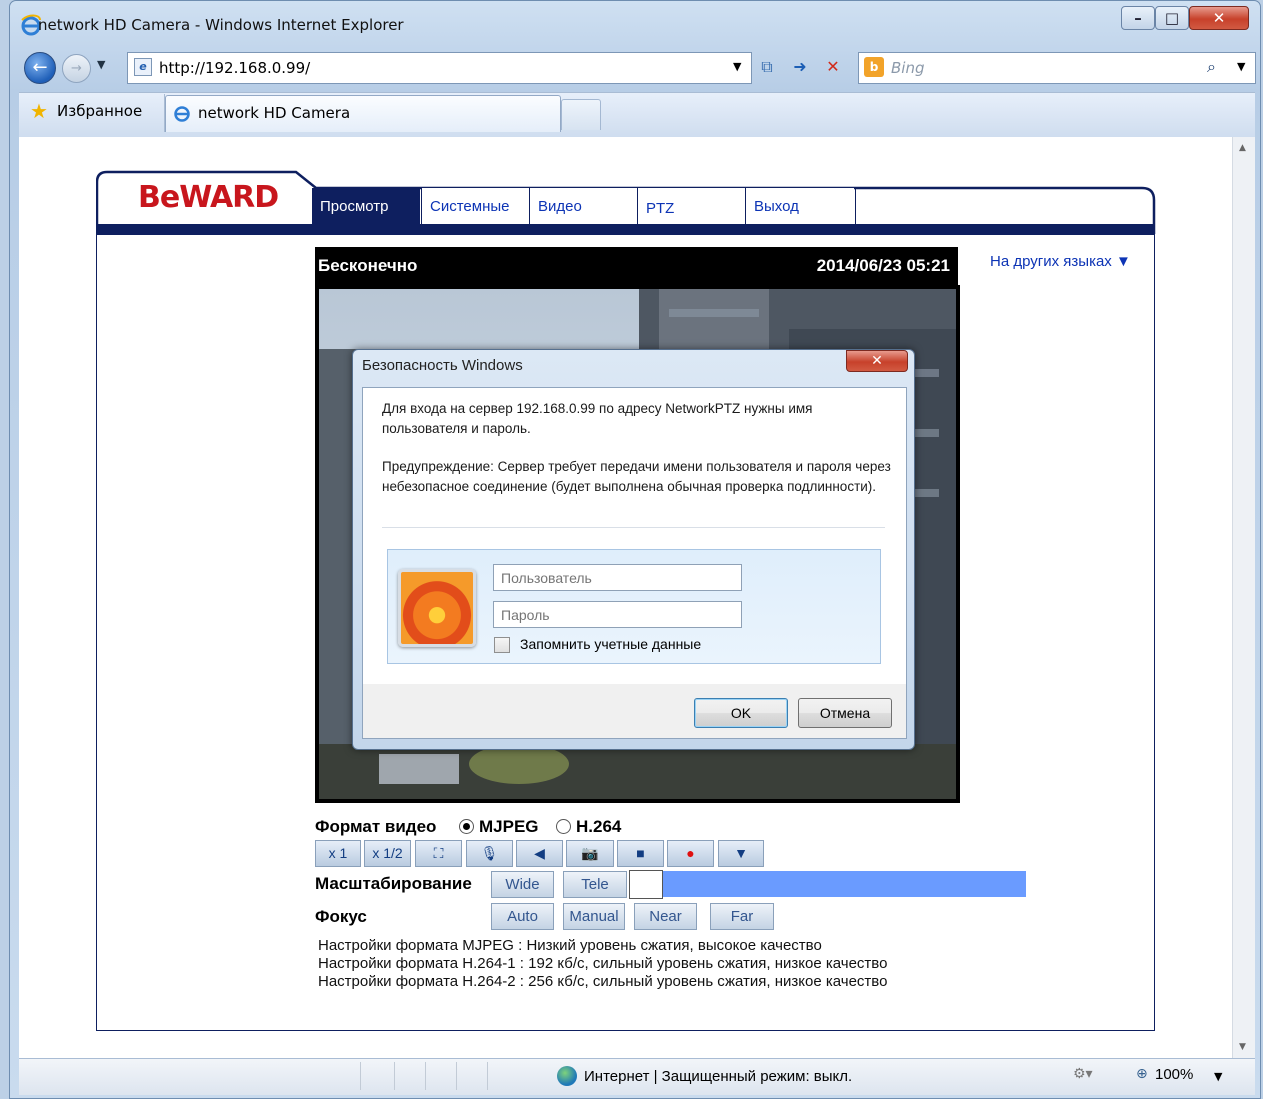  I want to click on user-picture-icon, so click(437, 608).